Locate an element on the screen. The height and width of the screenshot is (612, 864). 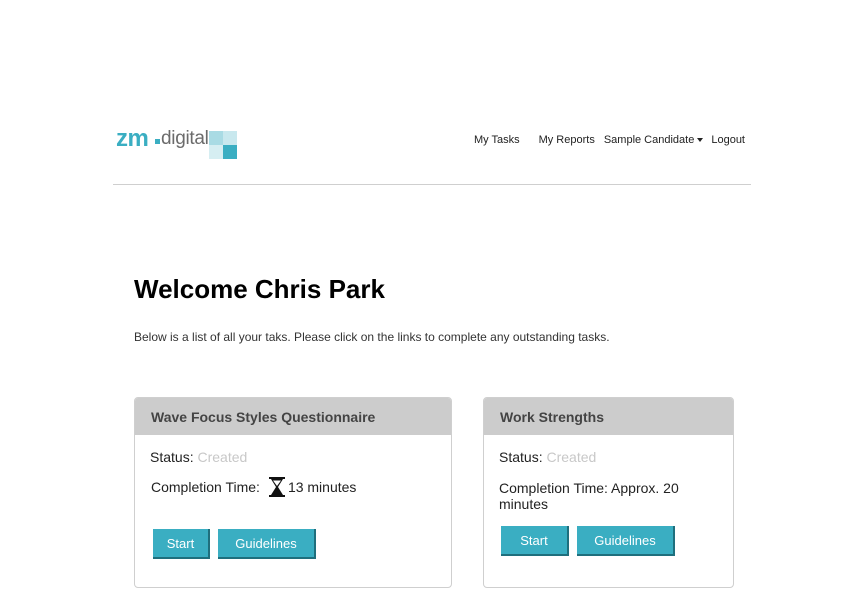
completion-time: Completion Time: Approx. 20 minutes is located at coordinates (589, 496).